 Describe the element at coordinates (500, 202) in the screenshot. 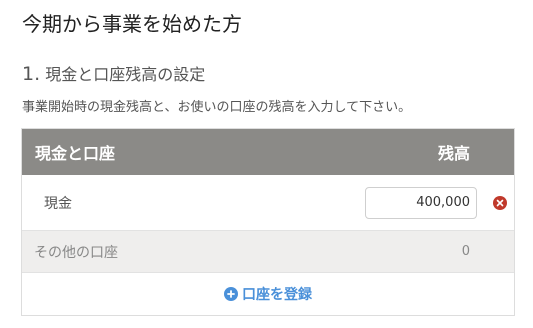

I see `remove-icon` at that location.